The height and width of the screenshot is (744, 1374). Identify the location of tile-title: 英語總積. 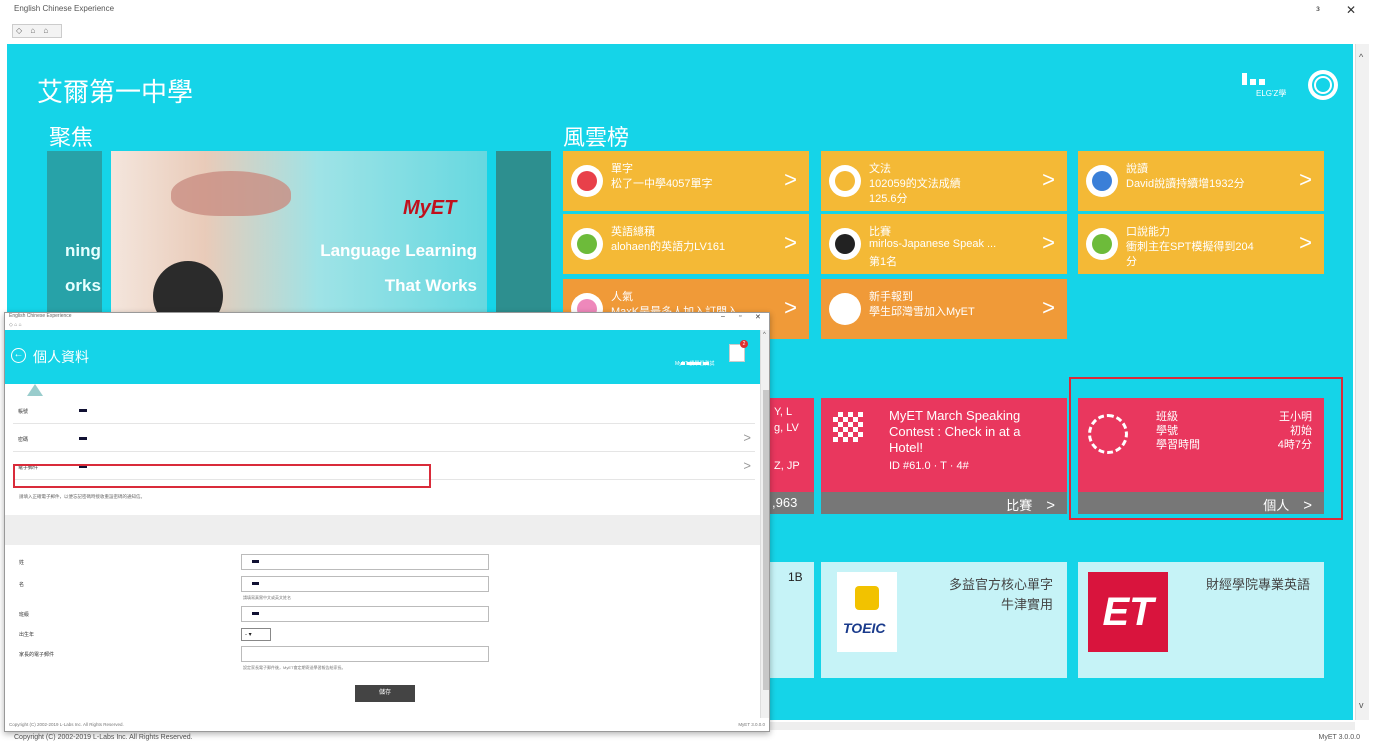
(633, 232).